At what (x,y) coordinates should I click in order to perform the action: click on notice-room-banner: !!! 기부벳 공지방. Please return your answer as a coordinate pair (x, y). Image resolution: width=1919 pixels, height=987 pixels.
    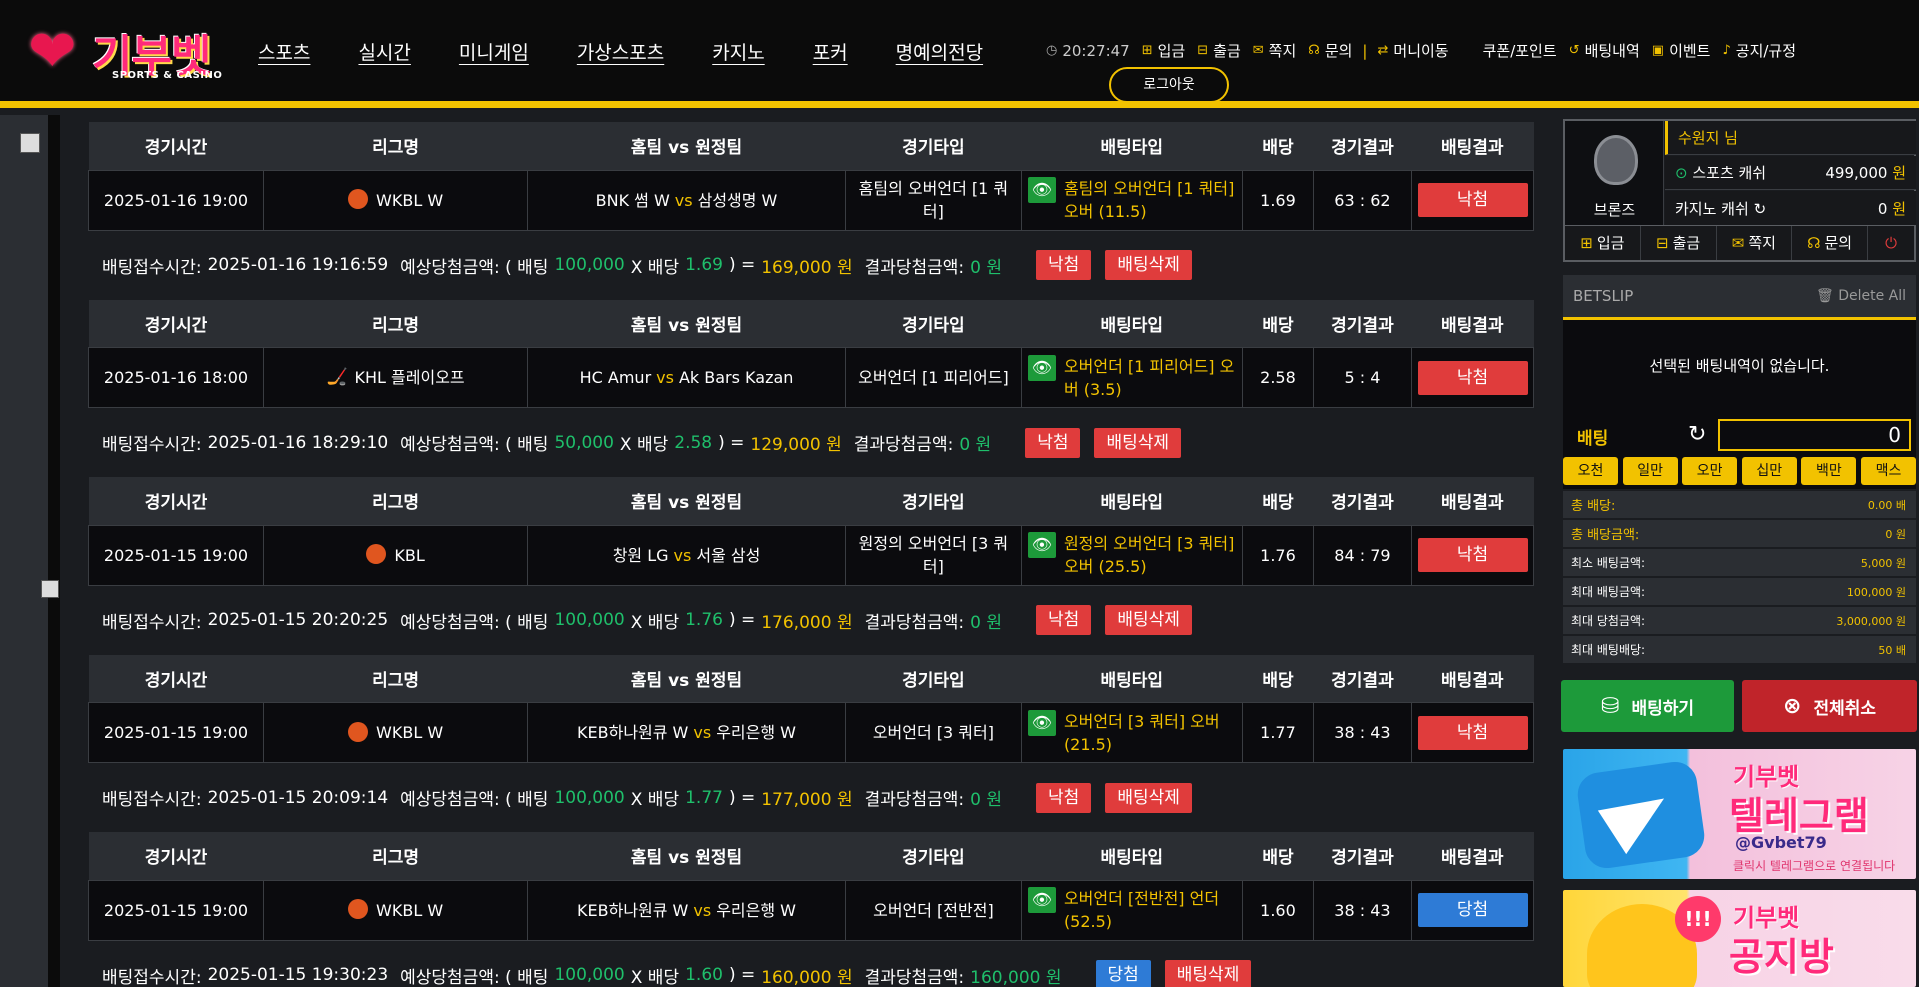
    Looking at the image, I should click on (1739, 938).